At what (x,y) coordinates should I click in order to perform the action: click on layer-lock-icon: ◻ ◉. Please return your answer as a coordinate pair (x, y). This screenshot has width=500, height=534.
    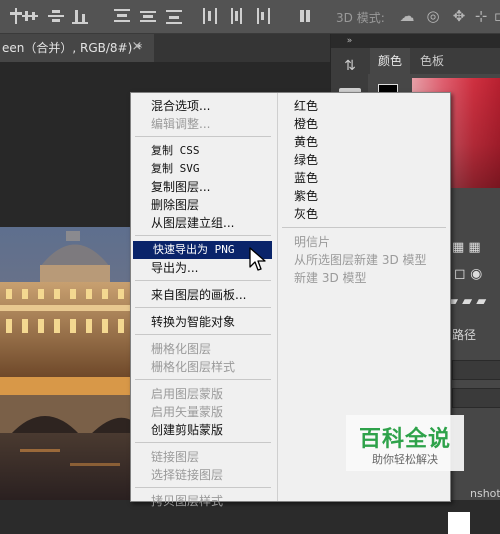
    Looking at the image, I should click on (476, 275).